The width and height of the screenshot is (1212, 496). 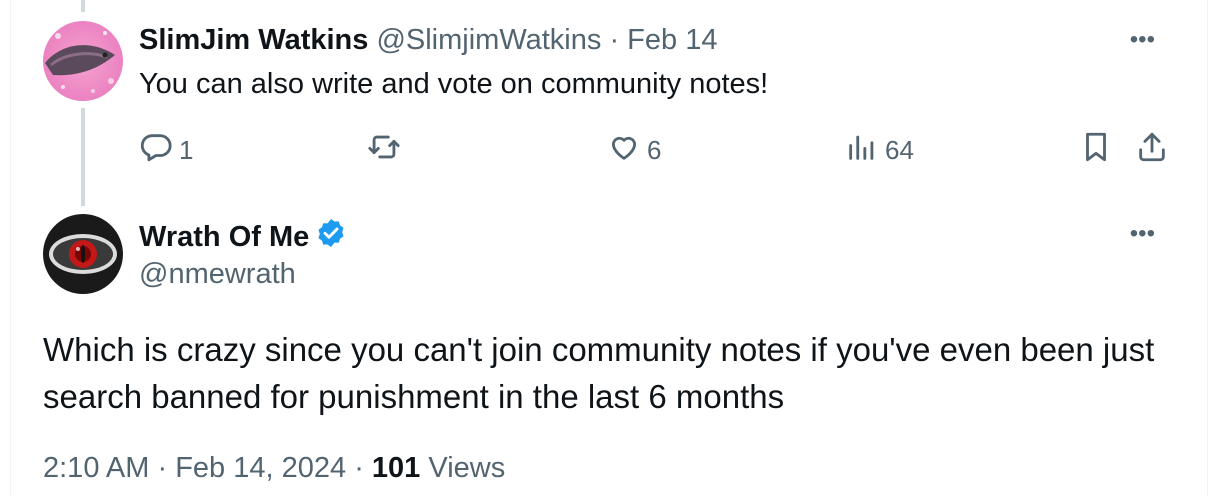 I want to click on share-icon, so click(x=1152, y=150).